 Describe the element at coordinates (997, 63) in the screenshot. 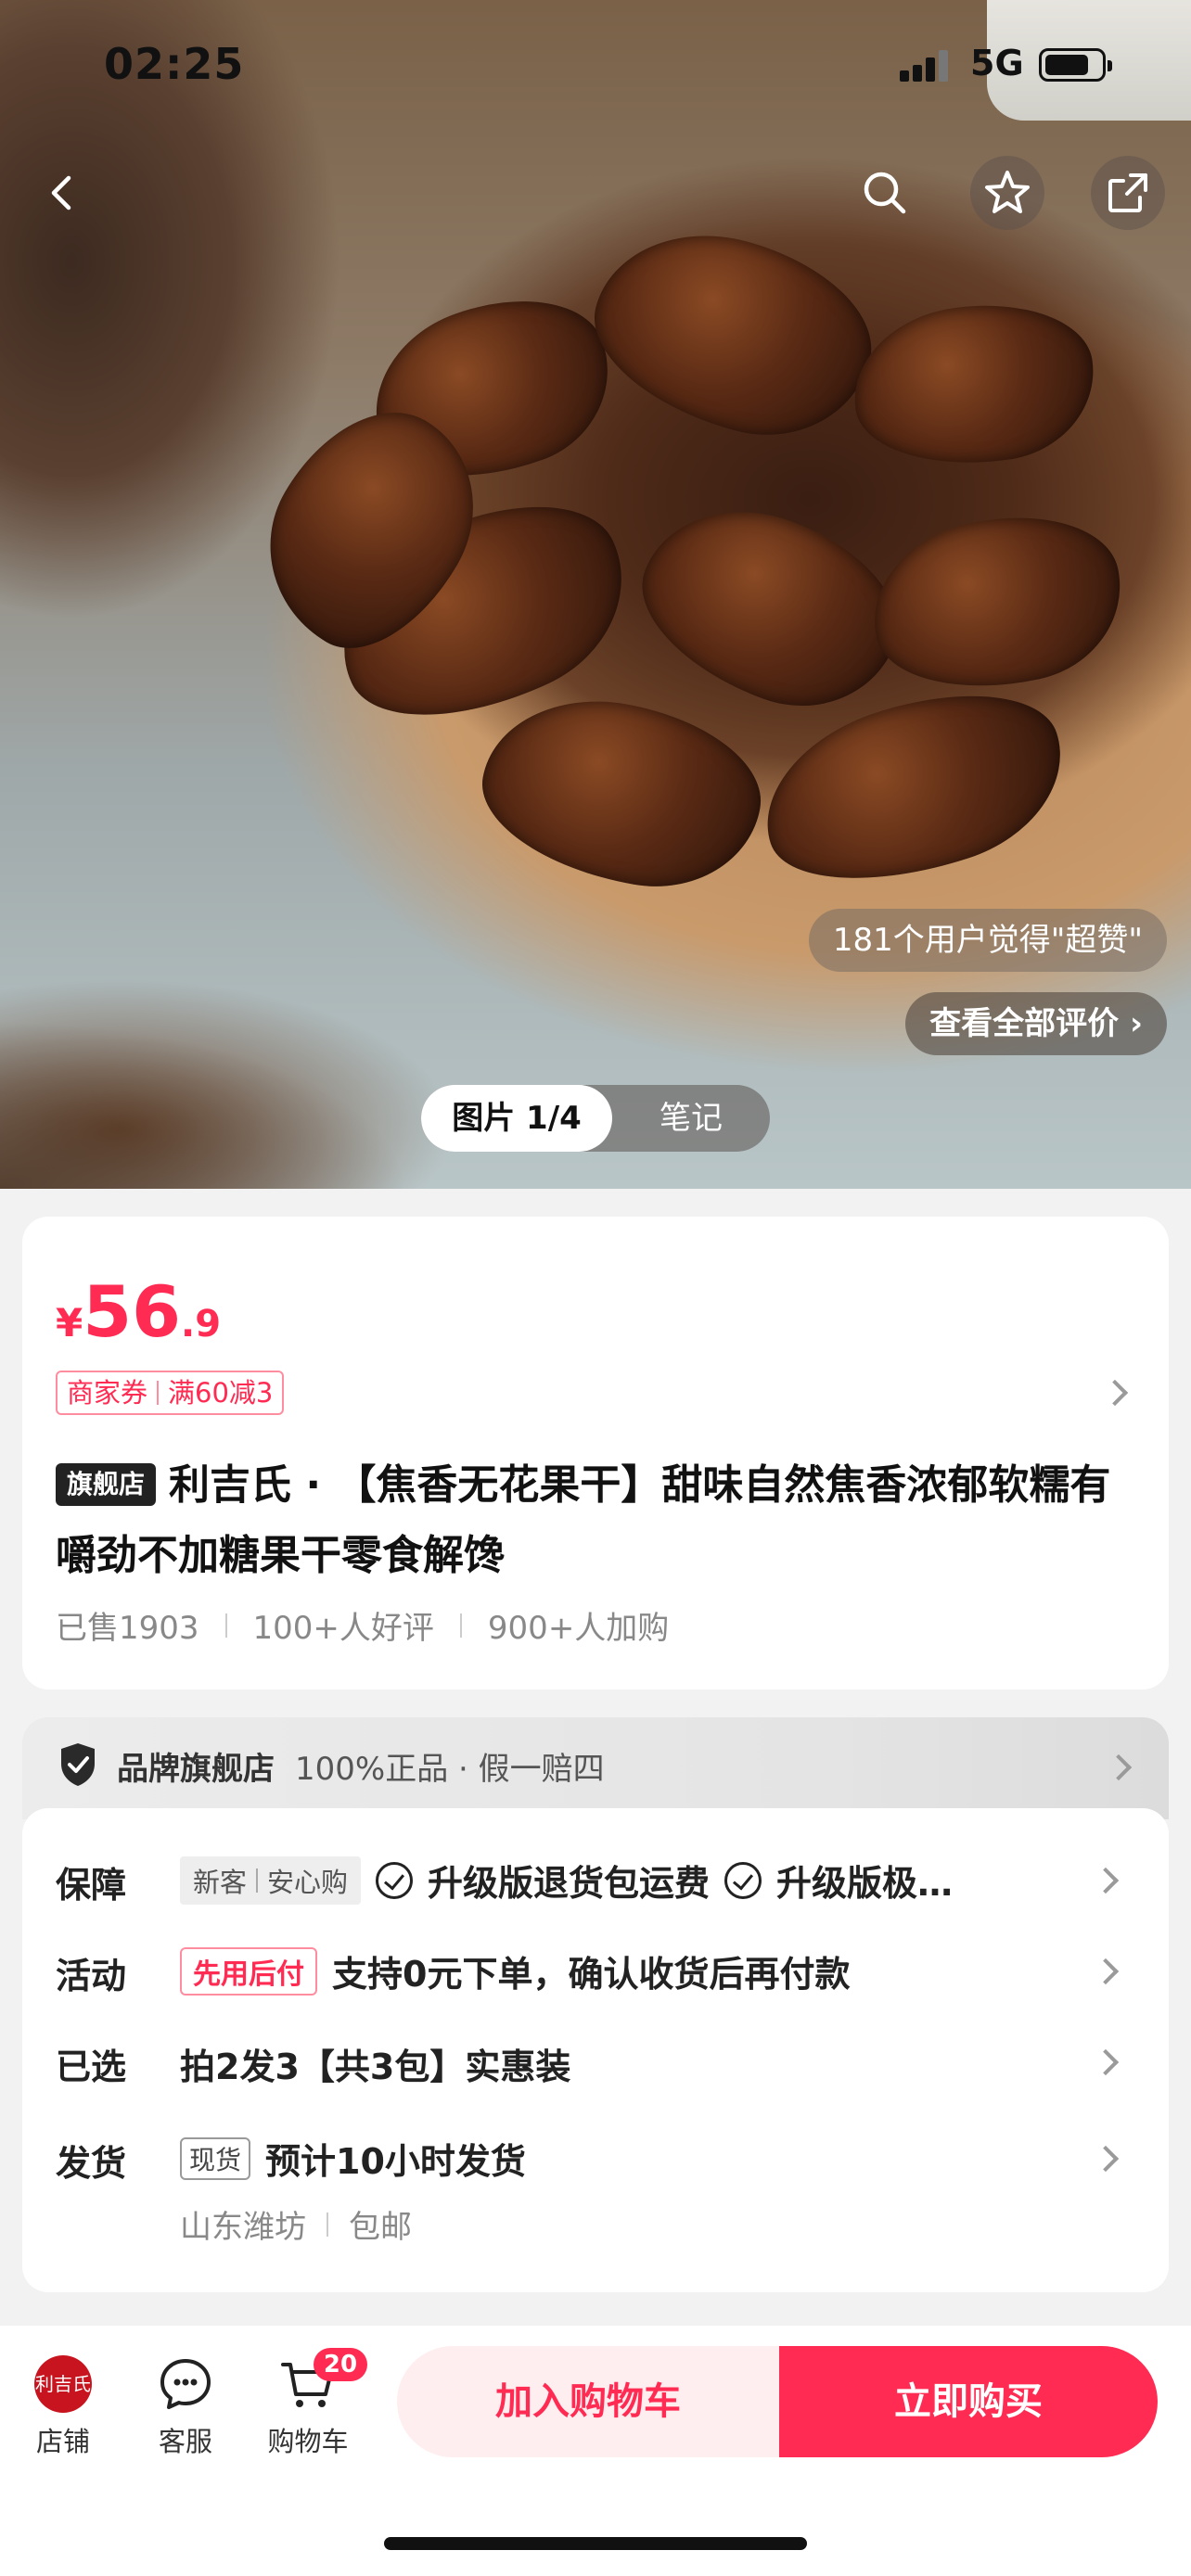

I see `network-type: 5G` at that location.